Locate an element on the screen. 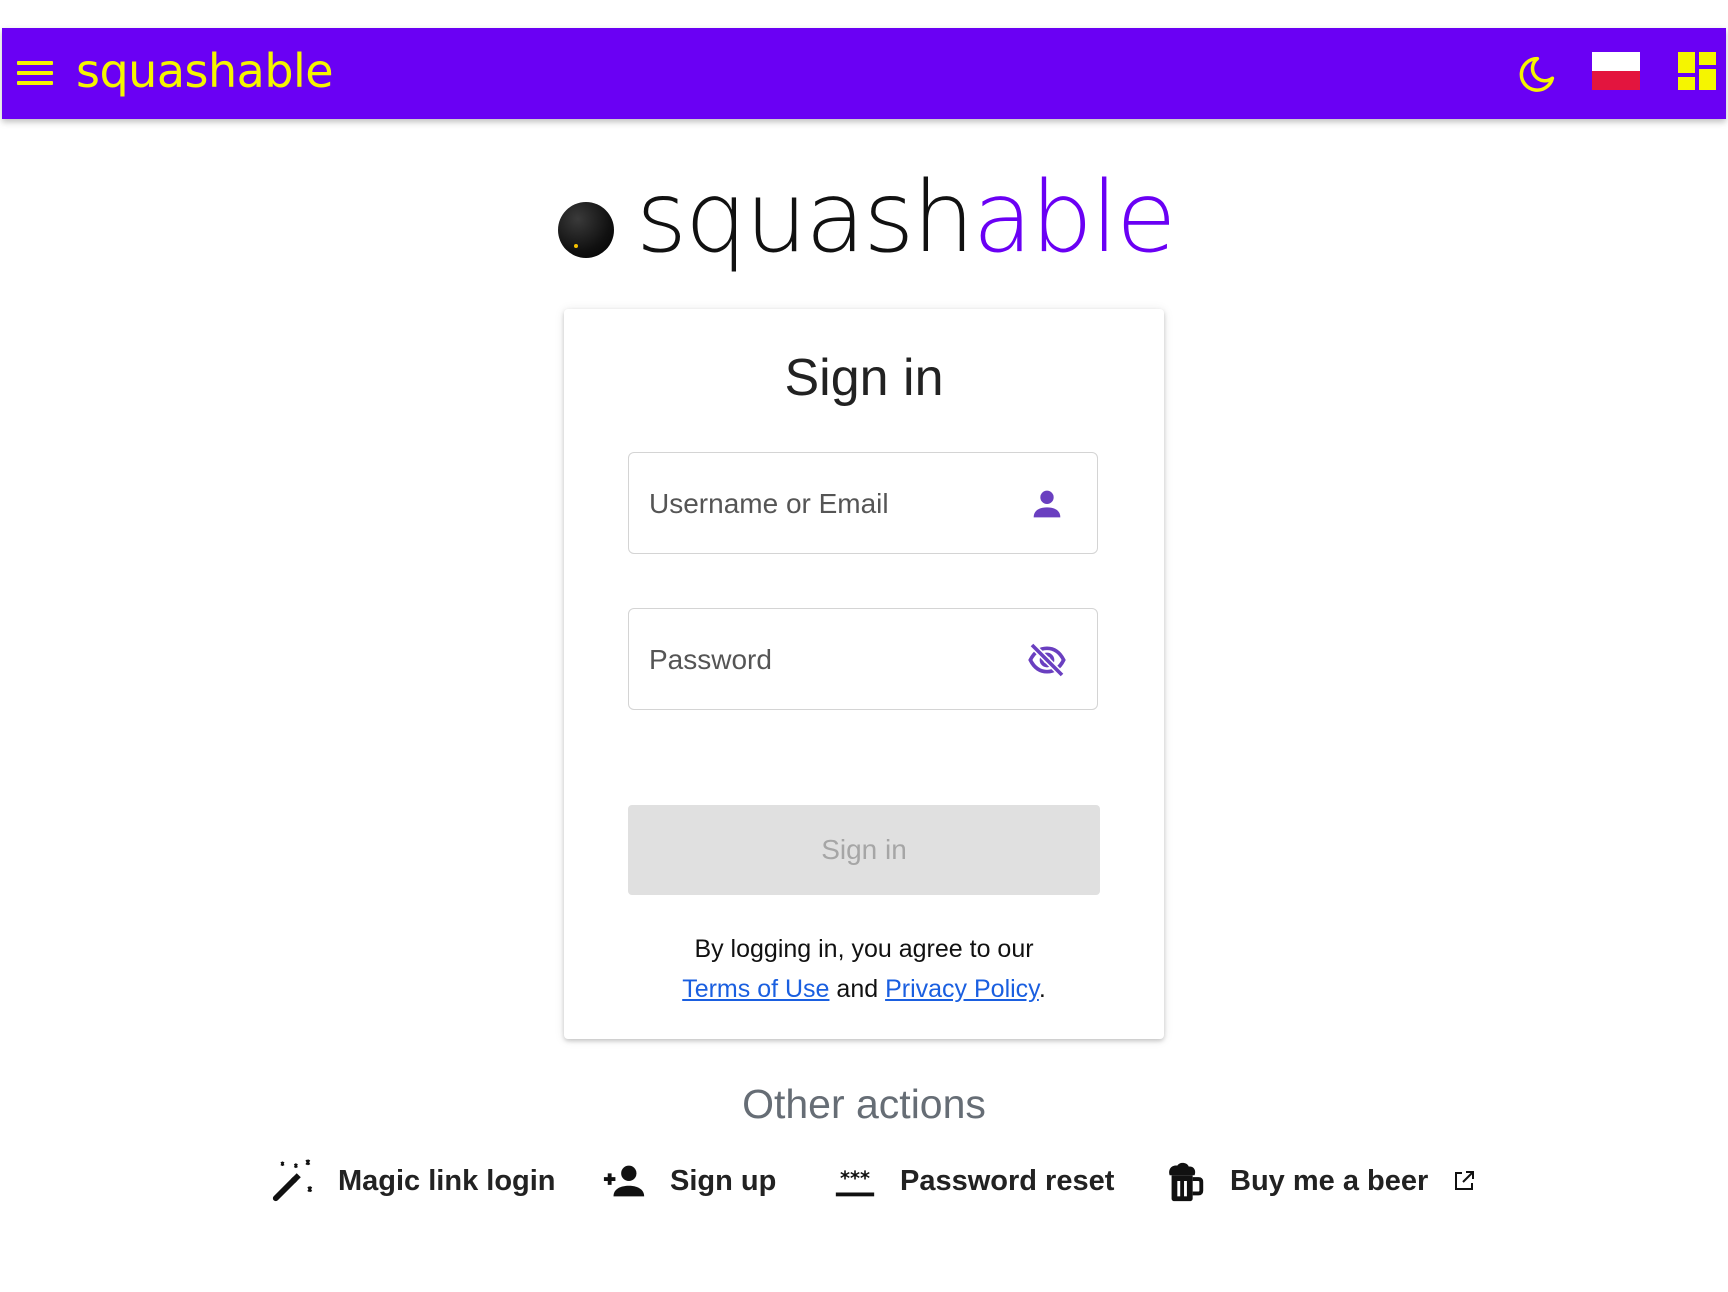 Image resolution: width=1728 pixels, height=1292 pixels. magic-link-login-button: Magic link login is located at coordinates (413, 1181).